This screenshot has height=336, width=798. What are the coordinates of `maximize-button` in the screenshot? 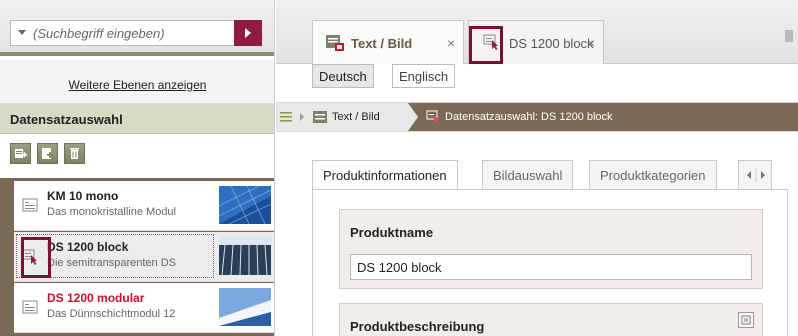 It's located at (746, 320).